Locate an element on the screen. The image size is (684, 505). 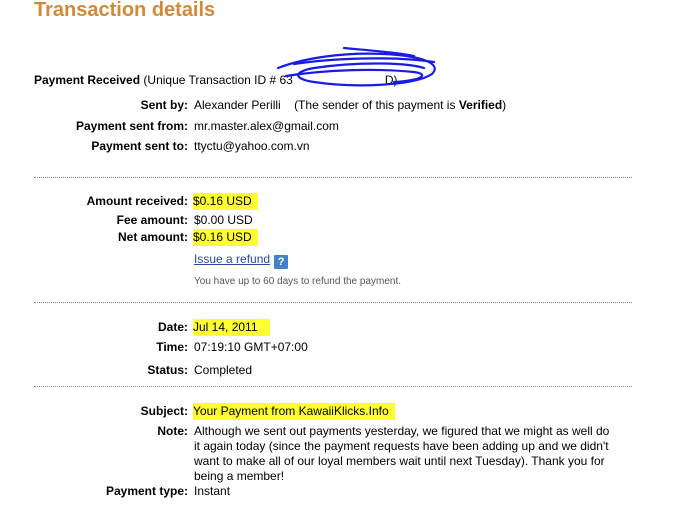
sender-name: Alexander Perilli is located at coordinates (237, 105).